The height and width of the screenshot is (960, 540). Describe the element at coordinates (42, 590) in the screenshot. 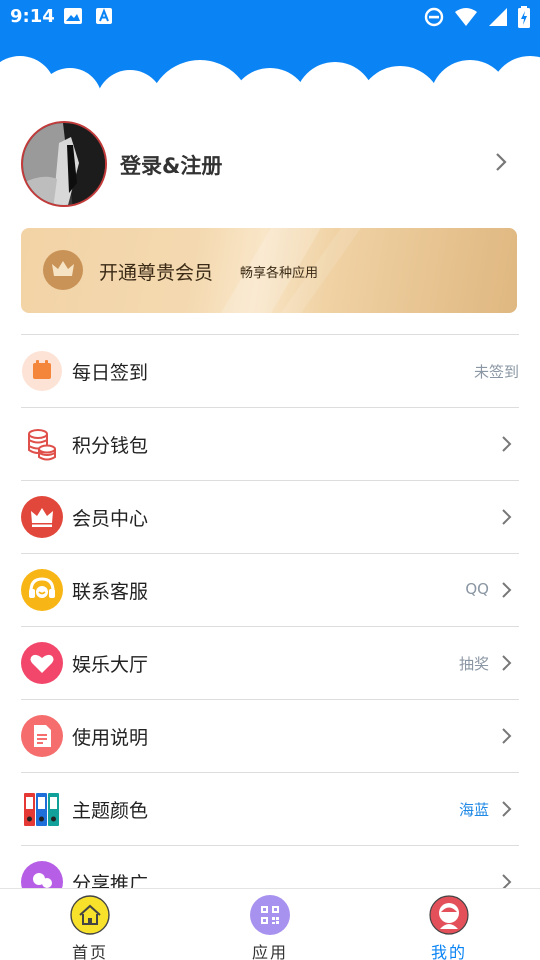

I see `headset-icon` at that location.